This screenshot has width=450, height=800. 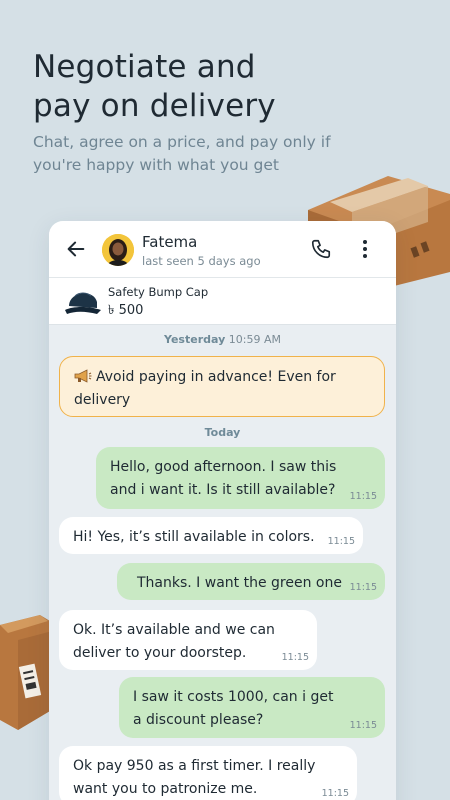 I want to click on warning-line-2: delivery, so click(x=102, y=400).